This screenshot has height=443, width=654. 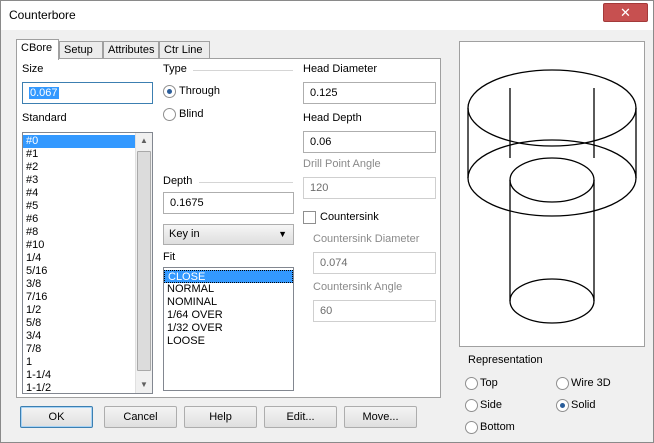 What do you see at coordinates (583, 405) in the screenshot?
I see `representation-solid-label: Solid` at bounding box center [583, 405].